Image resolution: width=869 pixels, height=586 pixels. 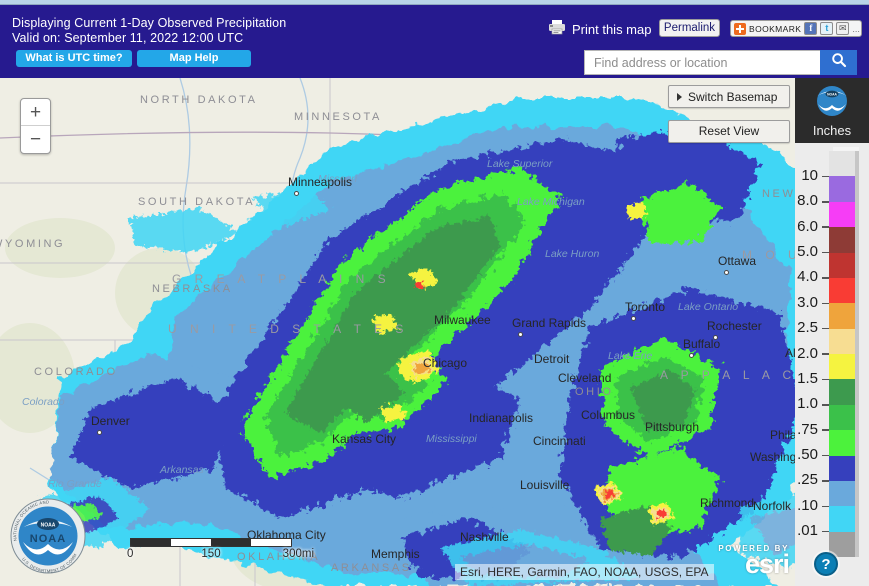 What do you see at coordinates (846, 149) in the screenshot?
I see `legend-ramp-top-face` at bounding box center [846, 149].